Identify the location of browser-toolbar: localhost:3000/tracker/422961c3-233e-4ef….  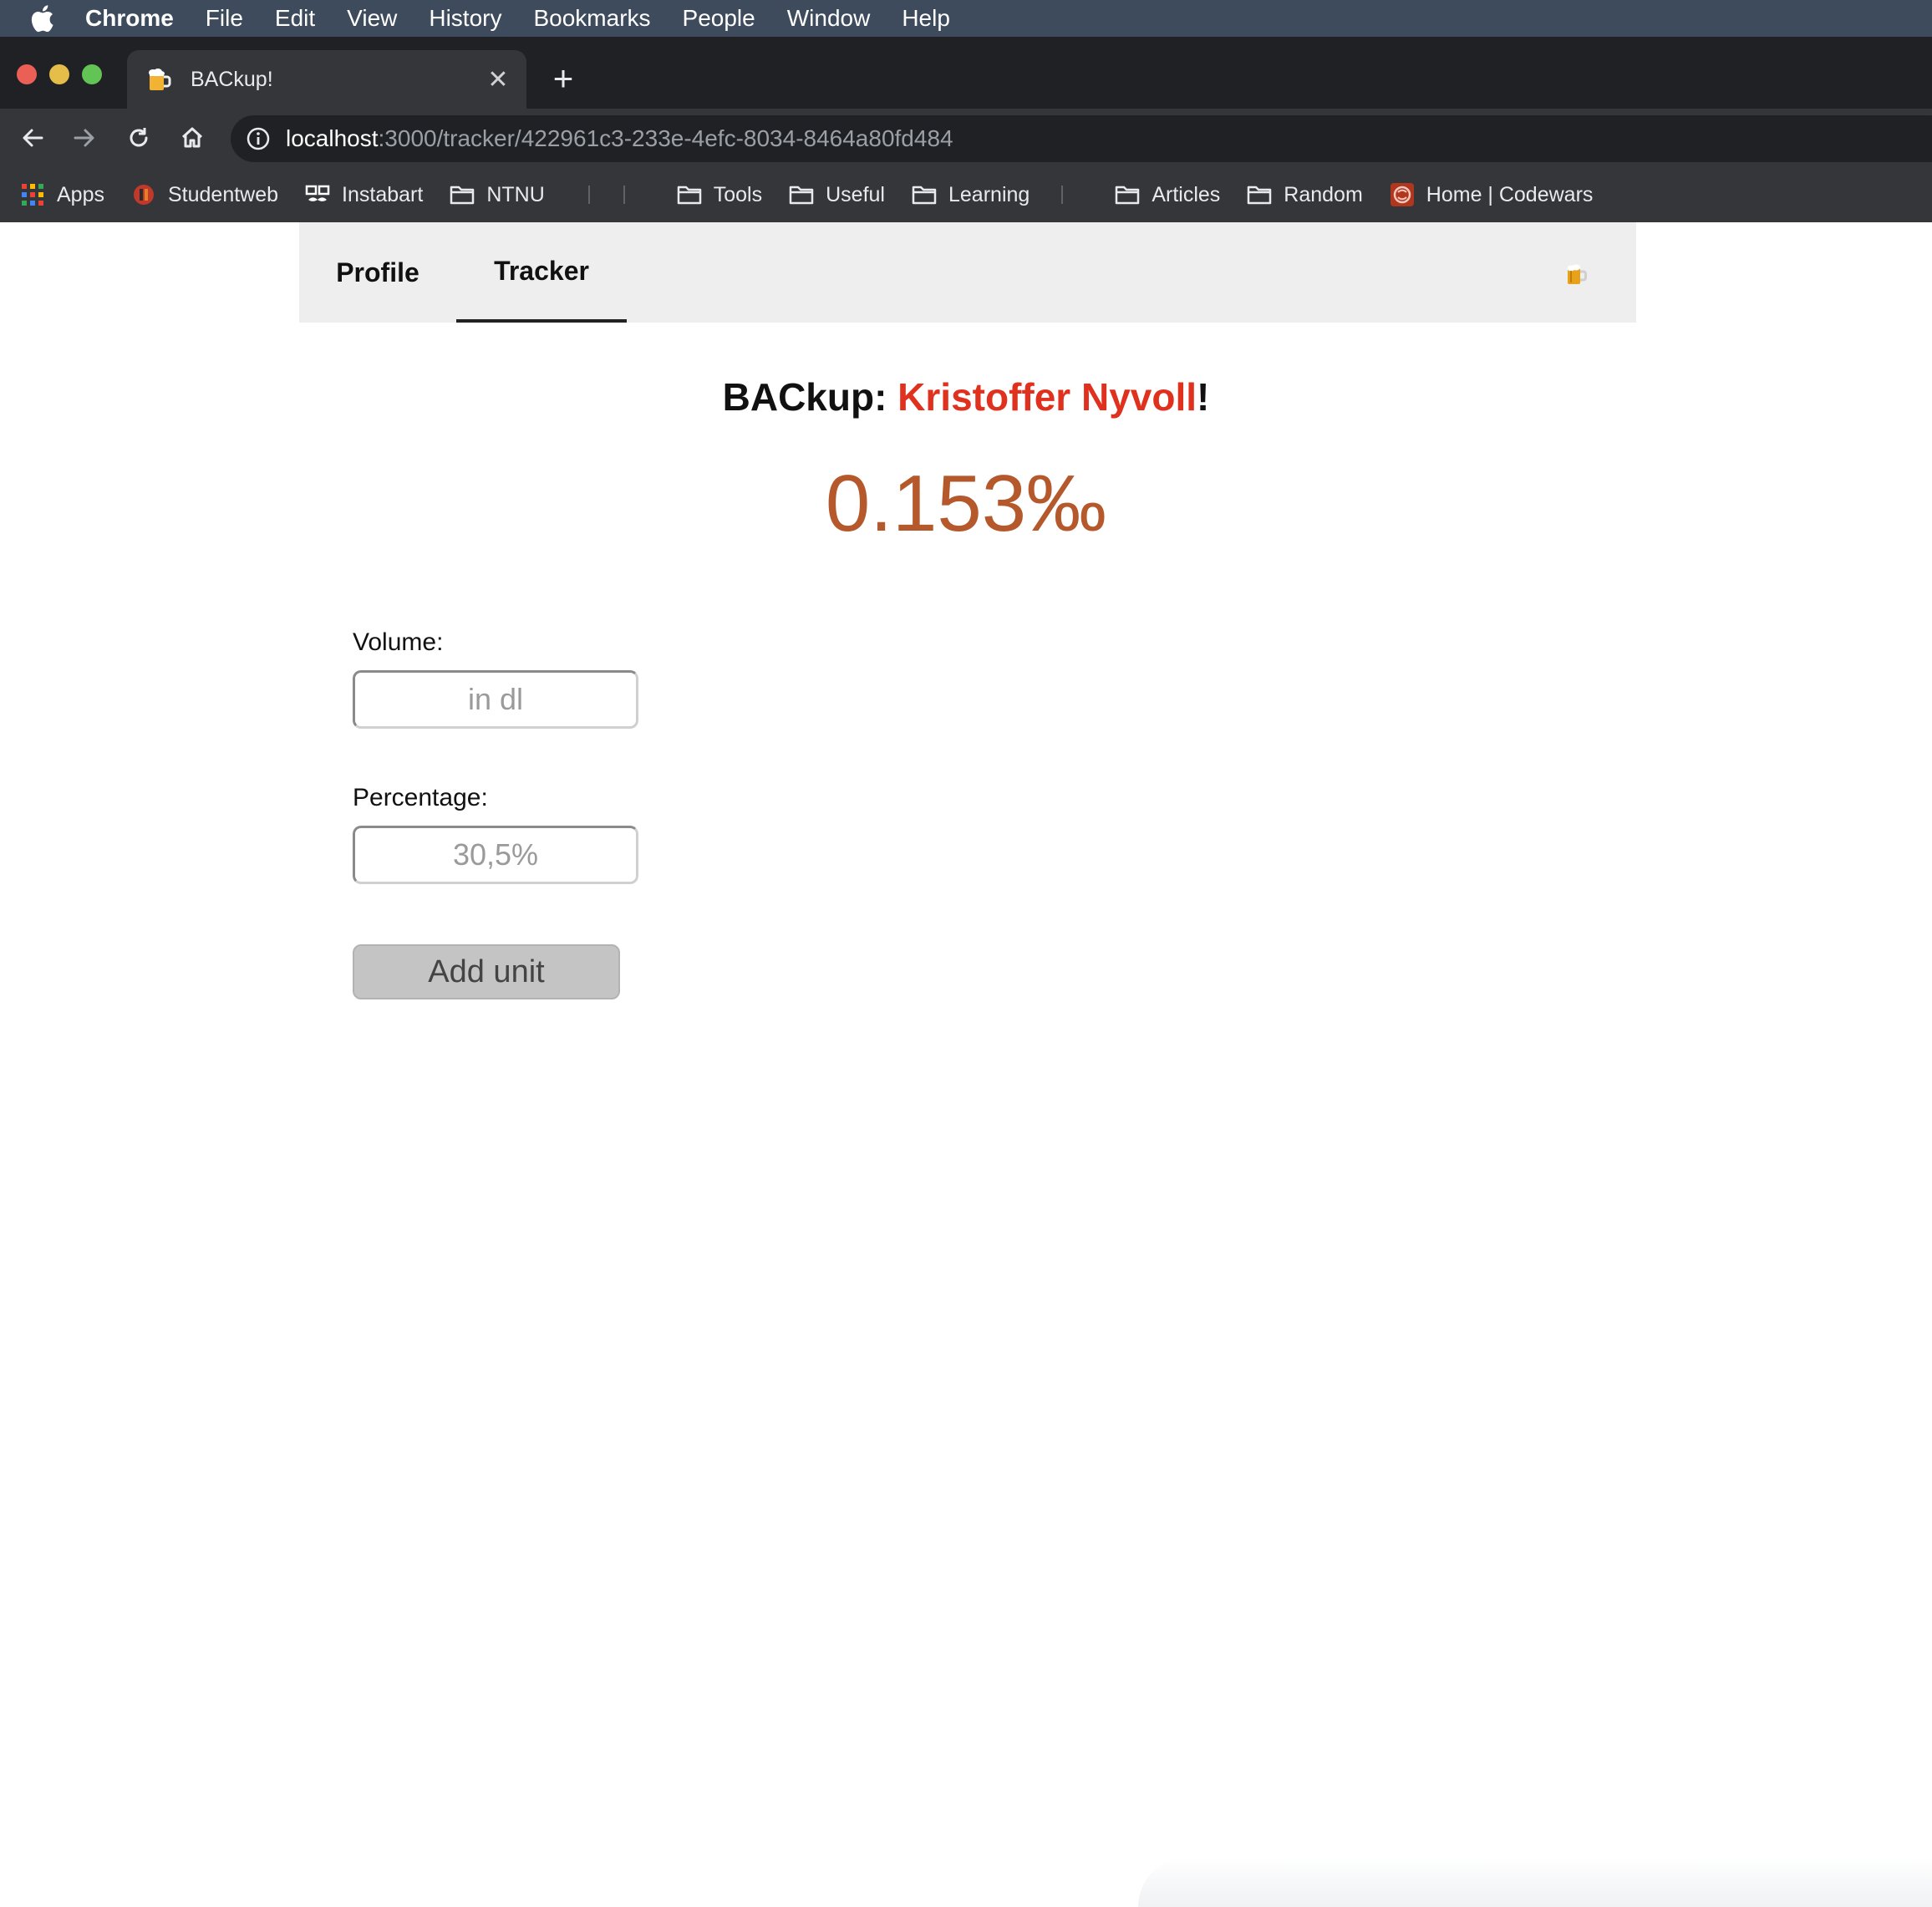
(966, 138).